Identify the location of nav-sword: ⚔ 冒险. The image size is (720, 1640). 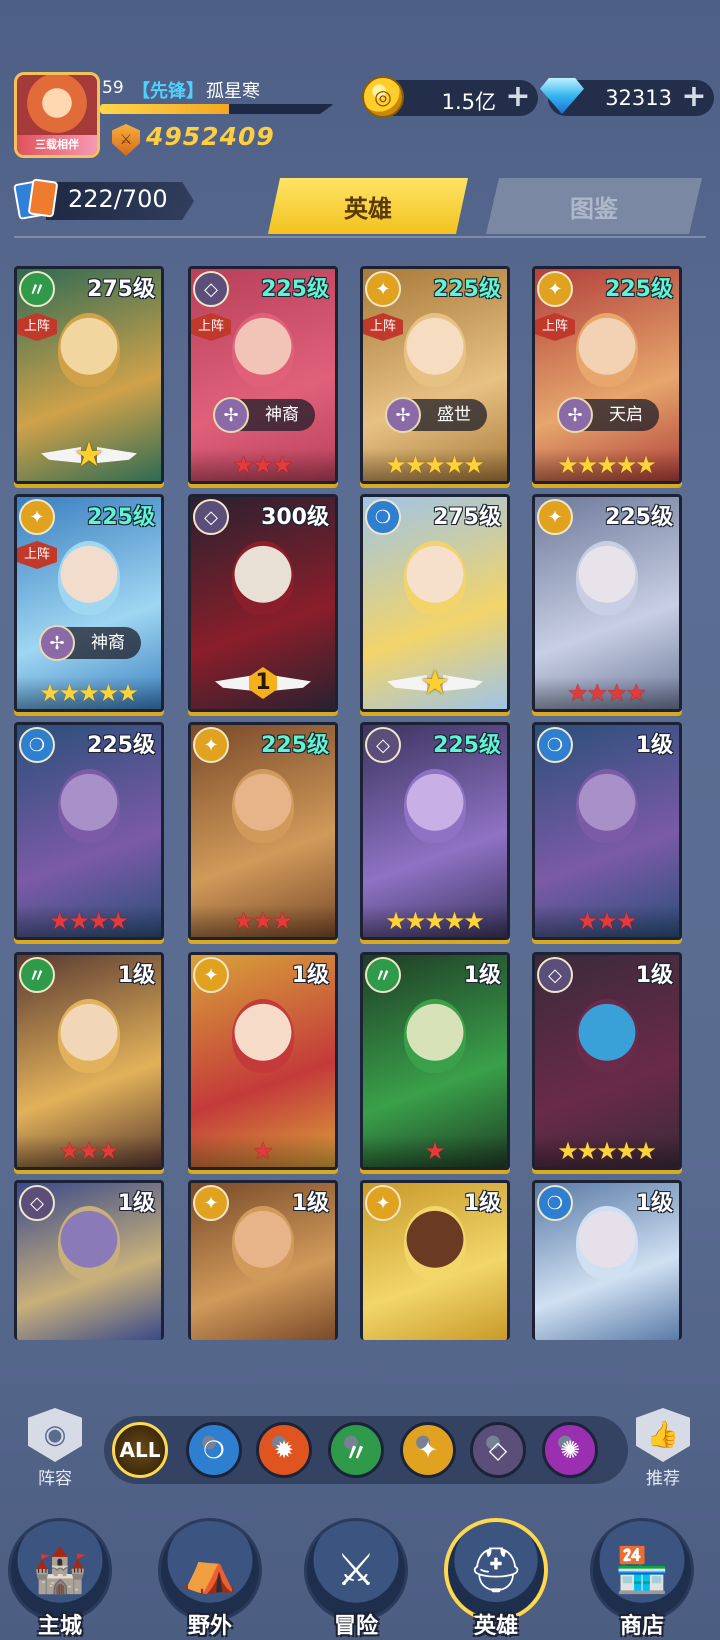
(356, 1579).